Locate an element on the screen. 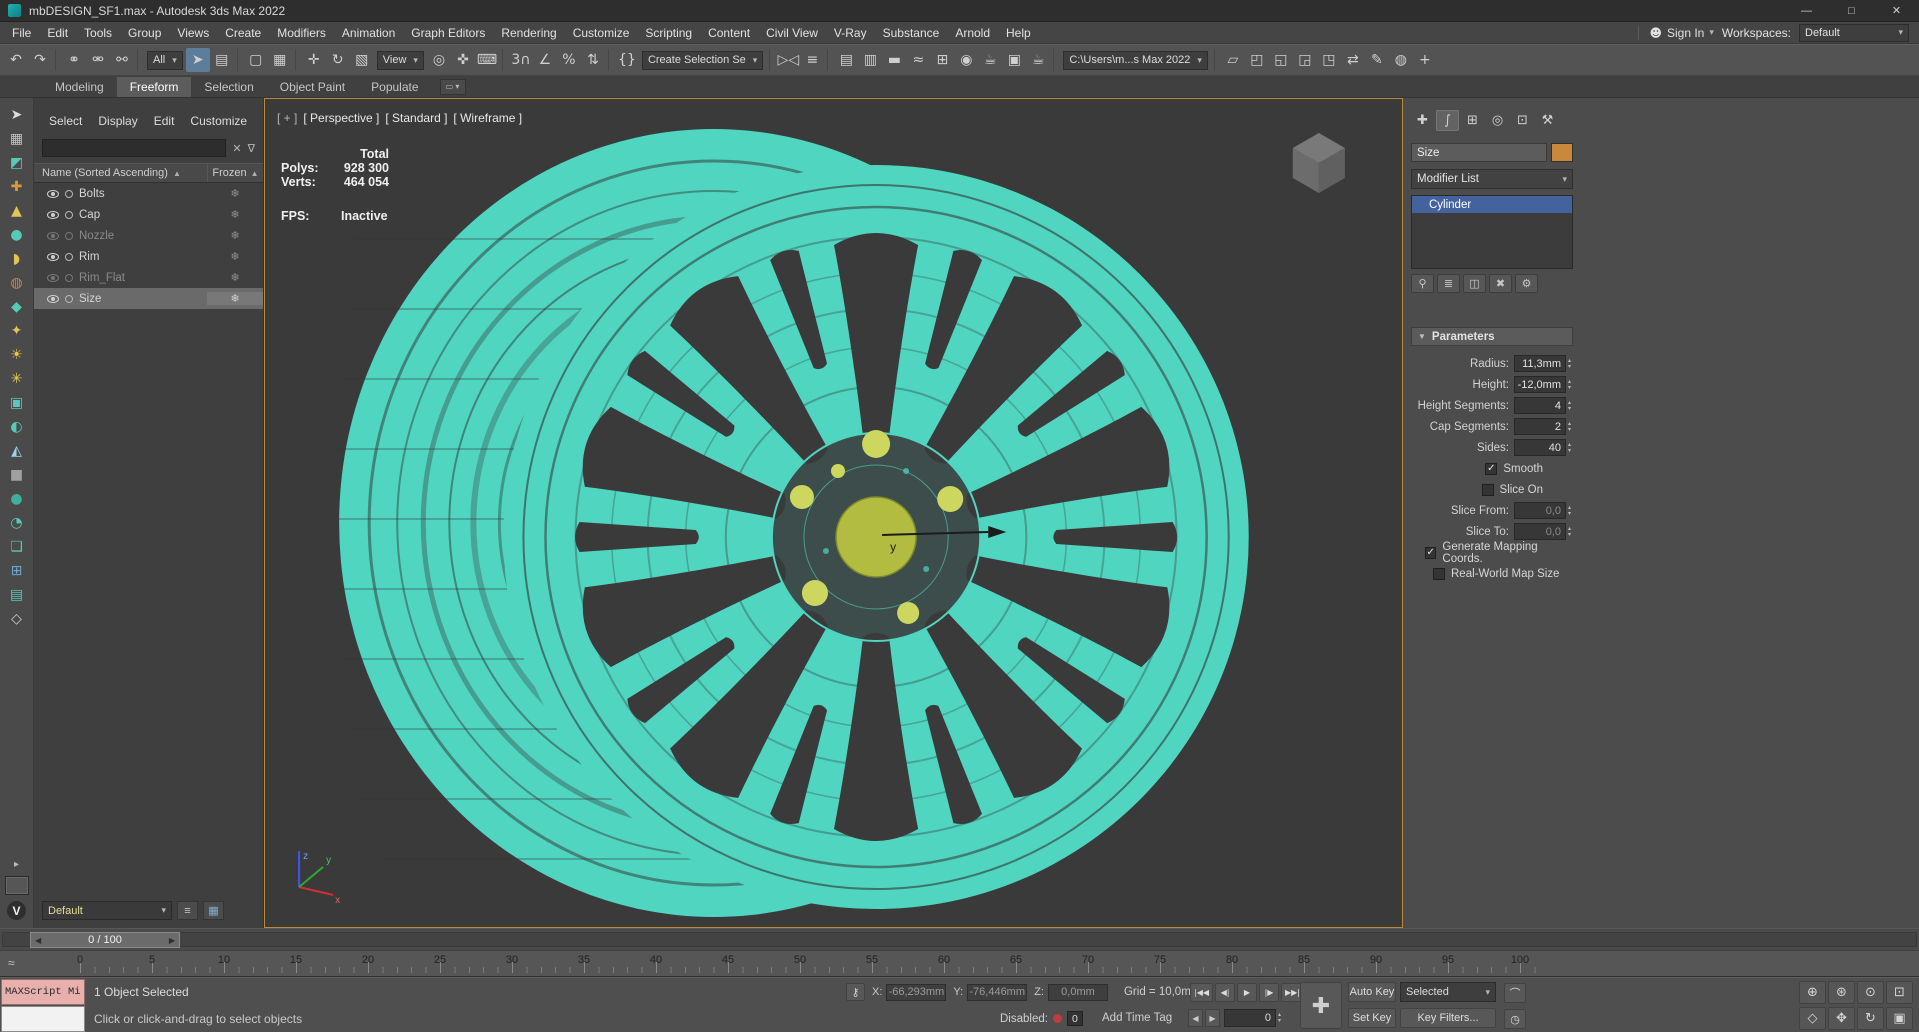 Image resolution: width=1919 pixels, height=1032 pixels. active-layer-dropdown: Default ▾ is located at coordinates (107, 910).